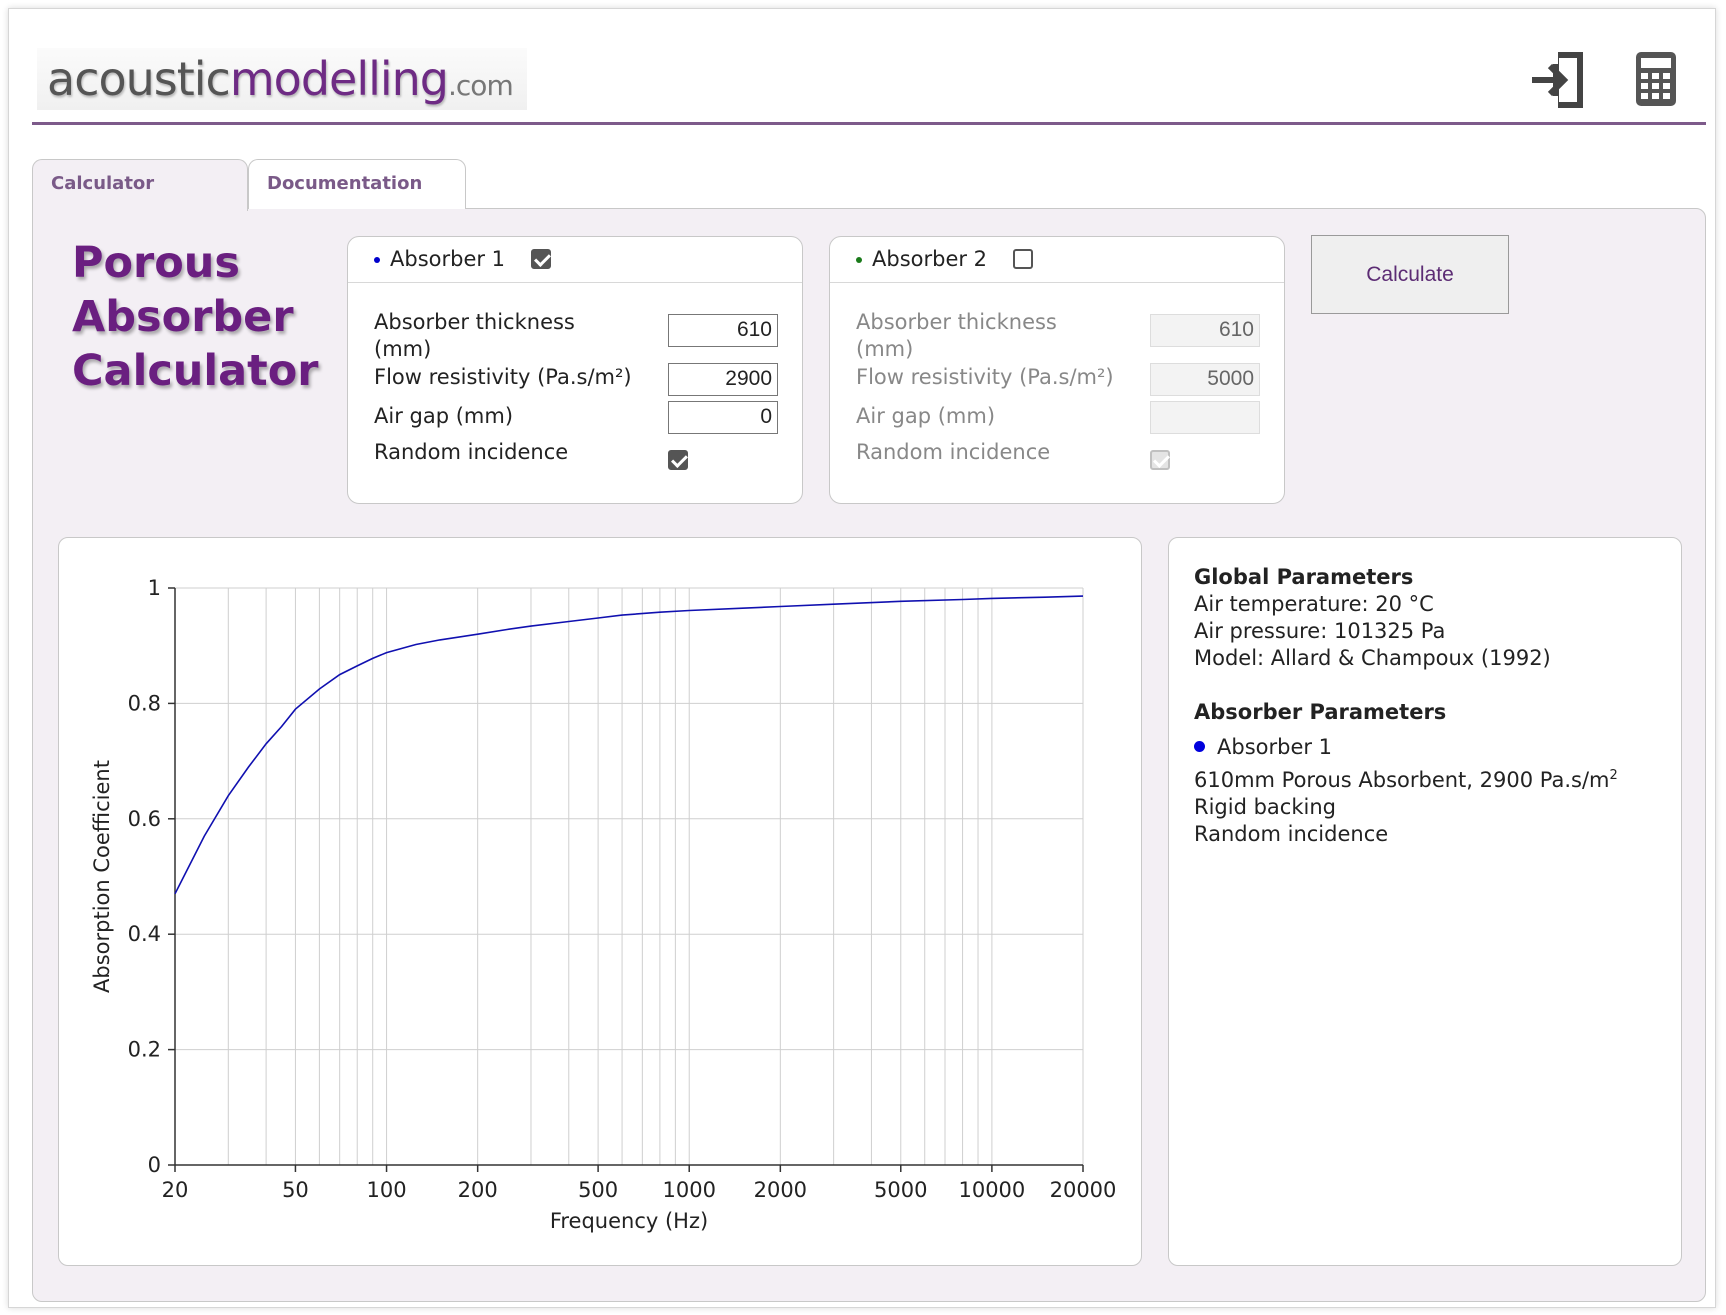 The width and height of the screenshot is (1726, 1315). Describe the element at coordinates (1437, 747) in the screenshot. I see `absorber-legend-item: Absorber 1` at that location.